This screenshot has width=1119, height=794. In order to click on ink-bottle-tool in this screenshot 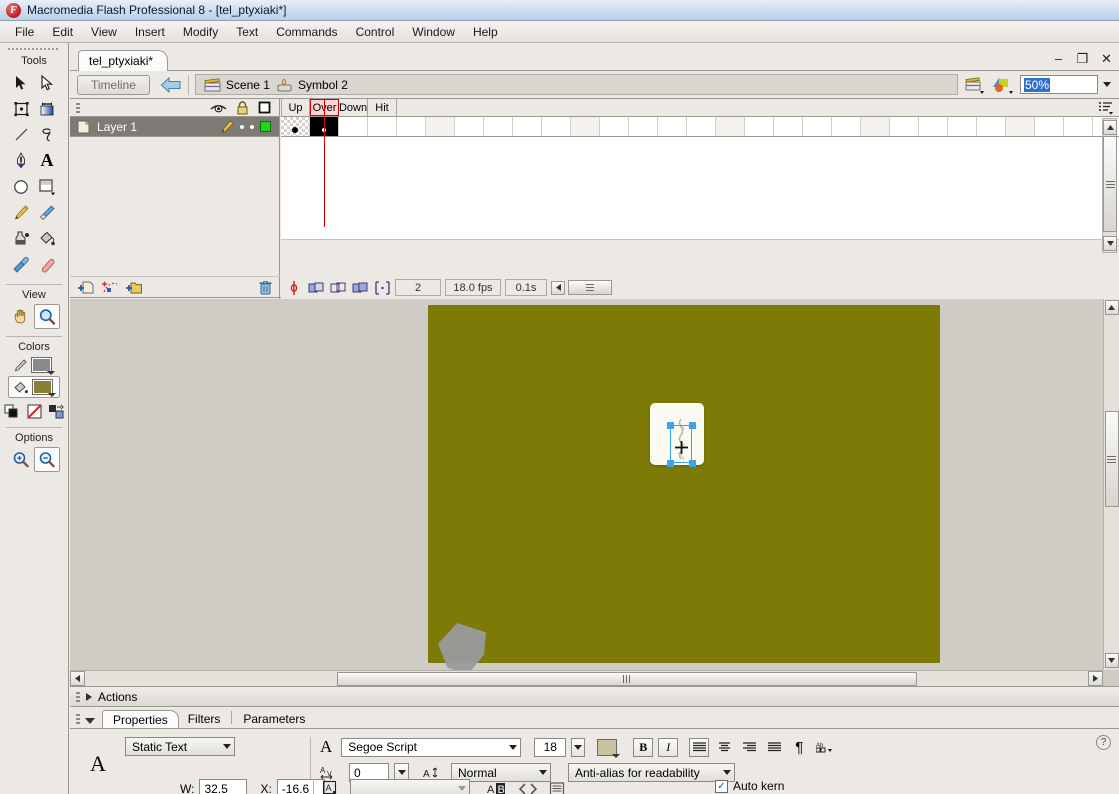, I will do `click(21, 238)`.